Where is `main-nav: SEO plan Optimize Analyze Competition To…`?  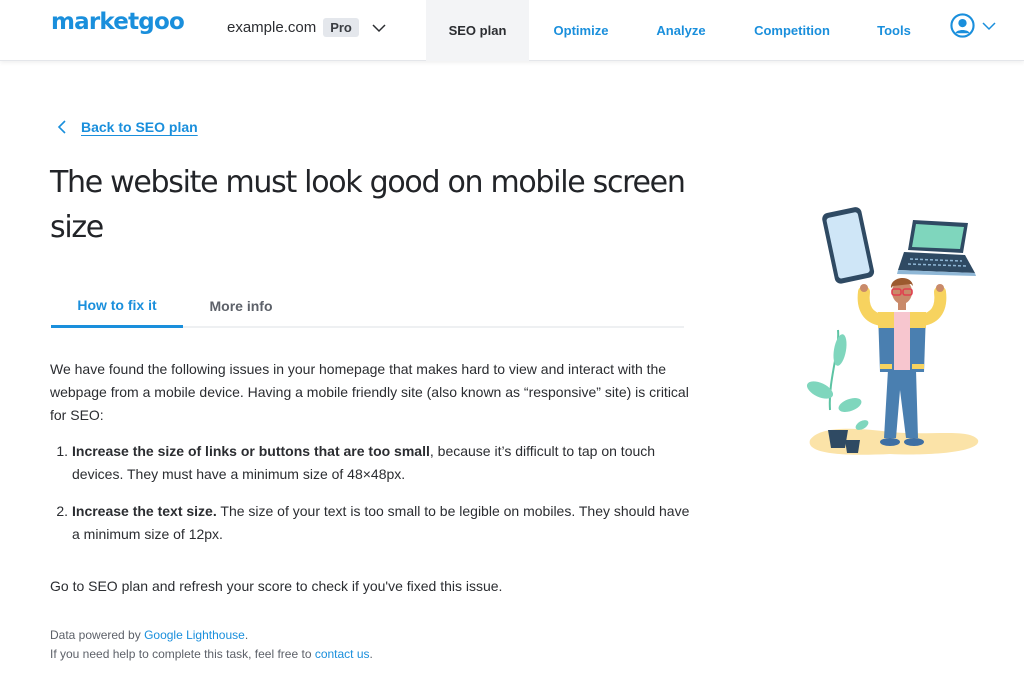
main-nav: SEO plan Optimize Analyze Competition To… is located at coordinates (679, 30).